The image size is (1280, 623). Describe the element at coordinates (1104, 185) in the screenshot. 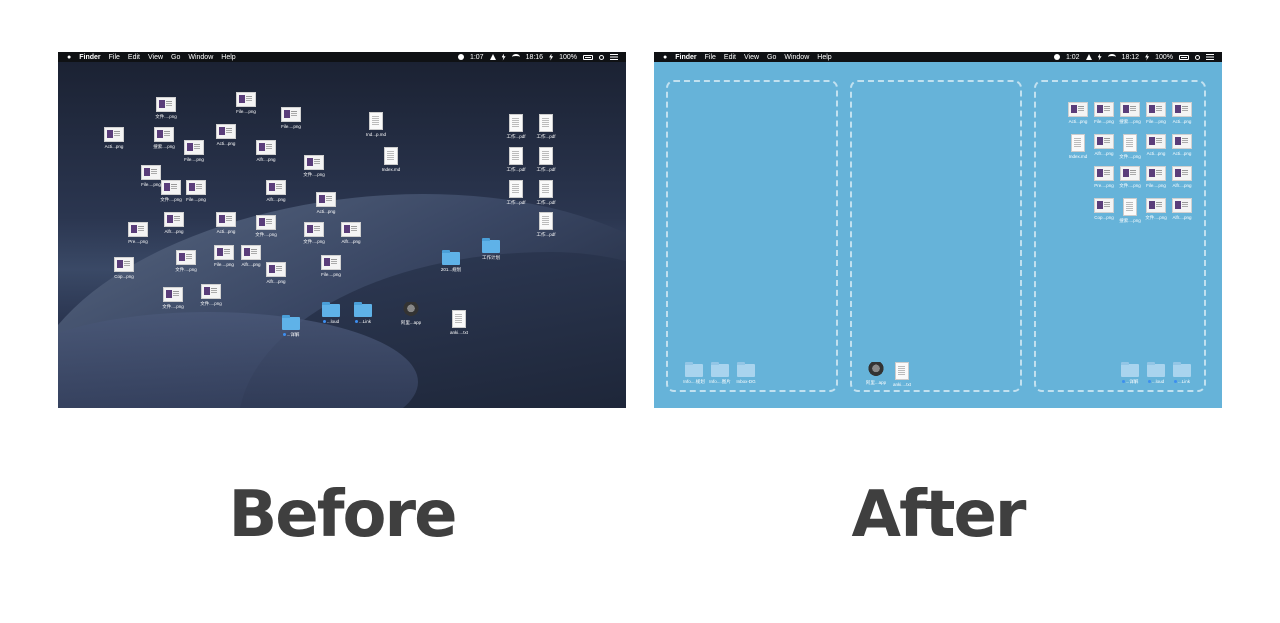

I see `file-label-text: Pre....png` at that location.